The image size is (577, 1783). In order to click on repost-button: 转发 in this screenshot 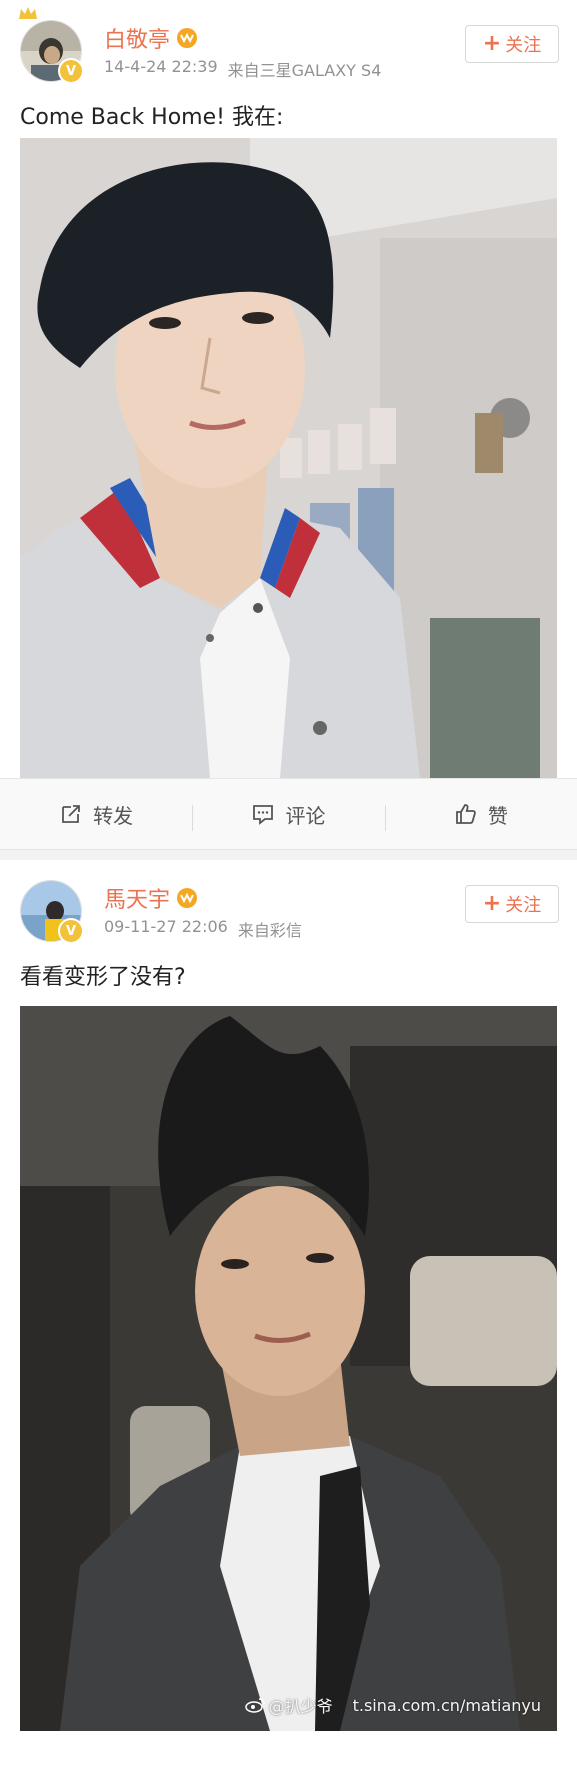, I will do `click(96, 814)`.